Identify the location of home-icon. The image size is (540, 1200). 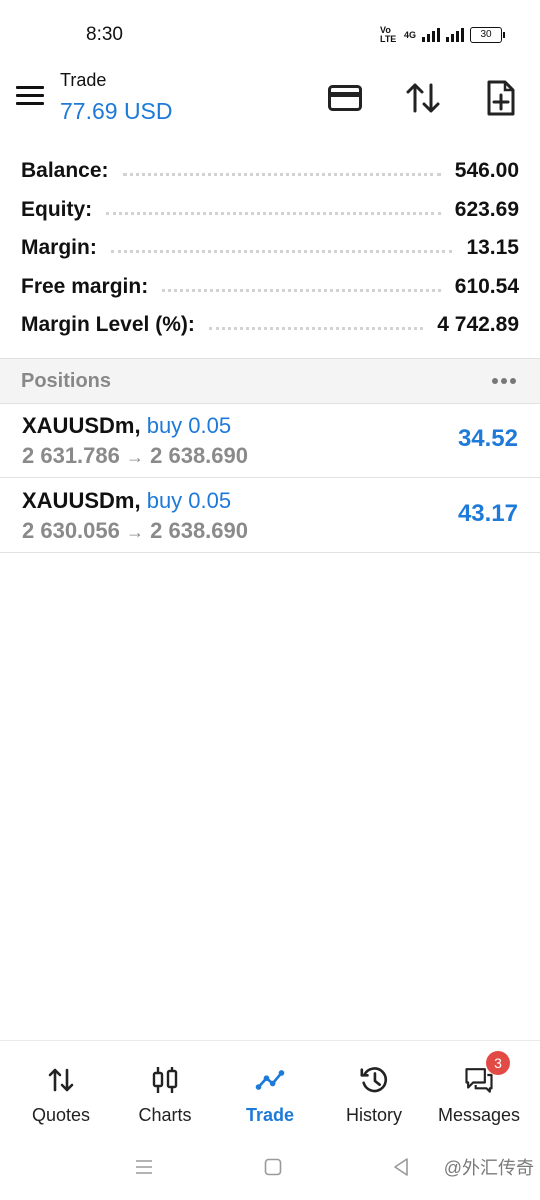
(273, 1169).